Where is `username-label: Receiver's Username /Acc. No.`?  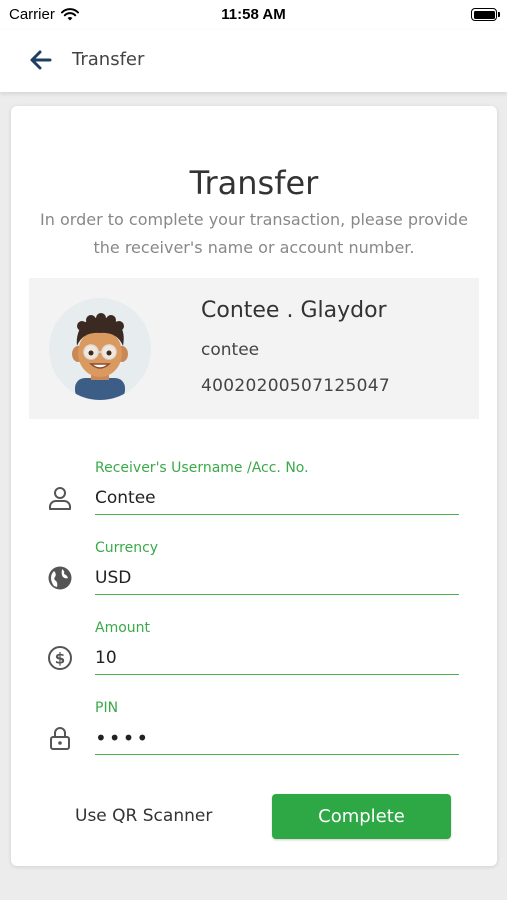
username-label: Receiver's Username /Acc. No. is located at coordinates (202, 468).